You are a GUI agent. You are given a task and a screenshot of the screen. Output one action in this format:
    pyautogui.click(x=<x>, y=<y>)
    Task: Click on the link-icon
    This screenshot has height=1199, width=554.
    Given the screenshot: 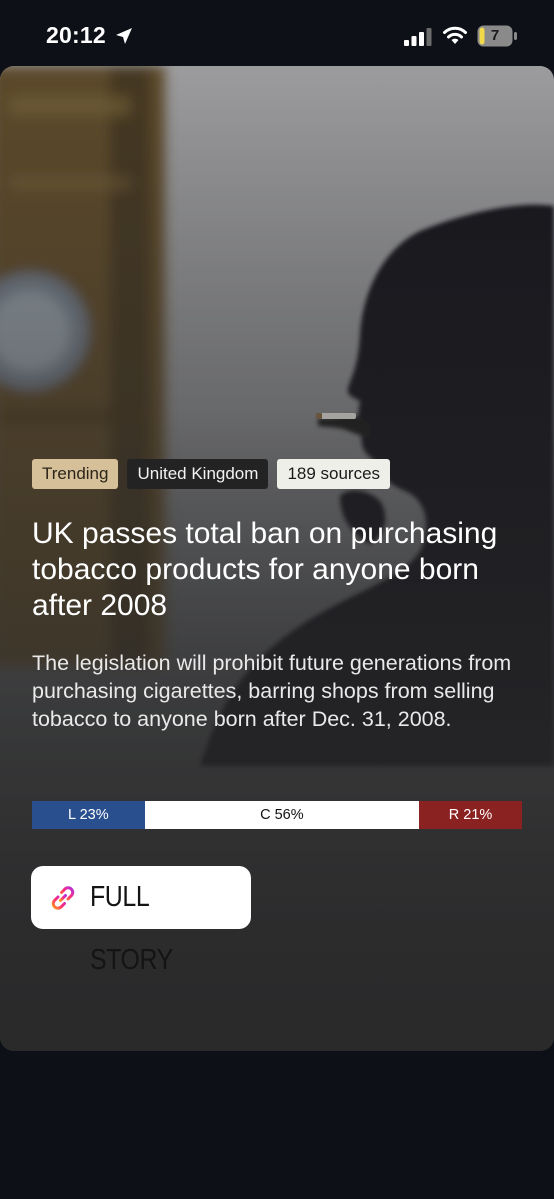 What is the action you would take?
    pyautogui.click(x=63, y=898)
    